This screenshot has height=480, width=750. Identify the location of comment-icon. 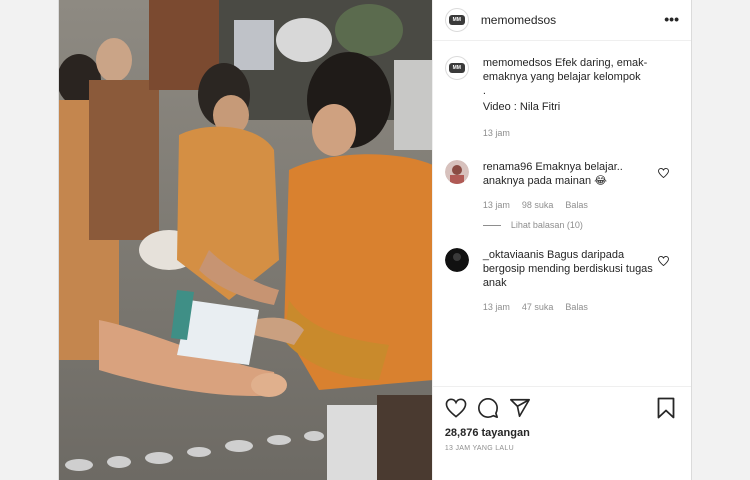
(488, 408).